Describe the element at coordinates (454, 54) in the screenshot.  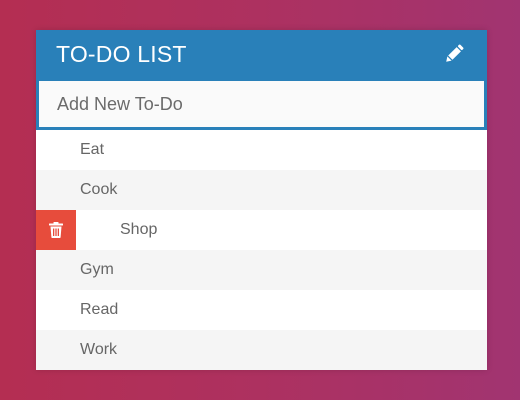
I see `pencil-icon` at that location.